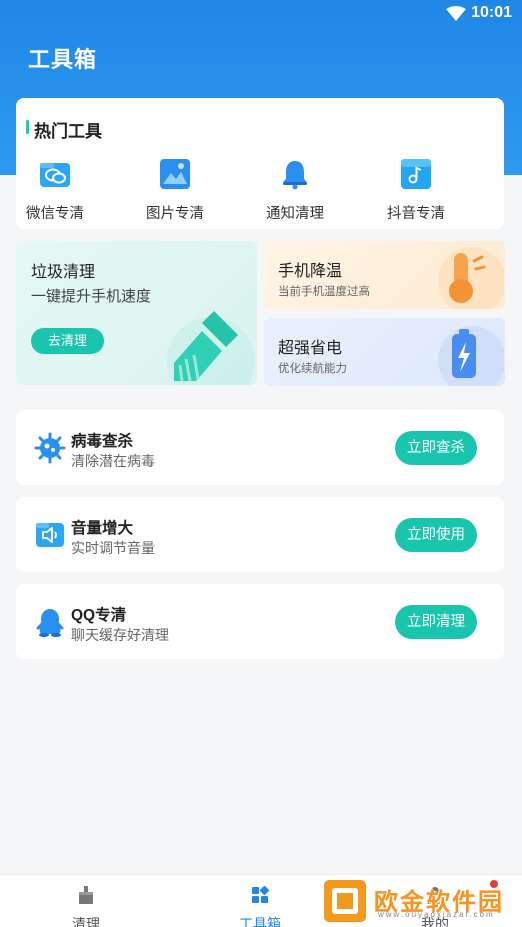  What do you see at coordinates (63, 59) in the screenshot?
I see `page-title: 工具箱` at bounding box center [63, 59].